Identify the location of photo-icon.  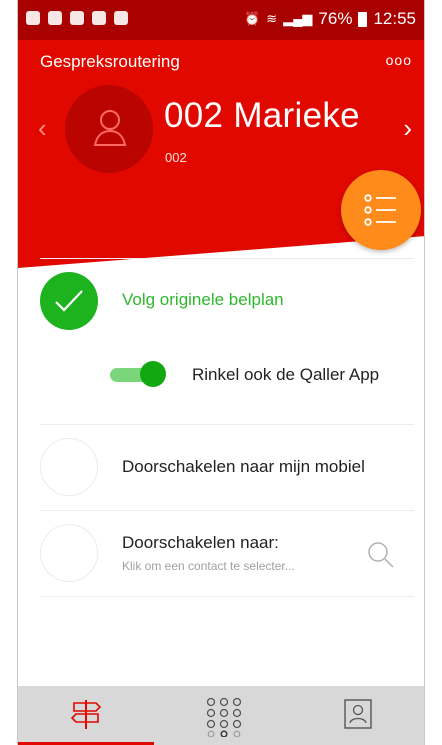
(99, 18).